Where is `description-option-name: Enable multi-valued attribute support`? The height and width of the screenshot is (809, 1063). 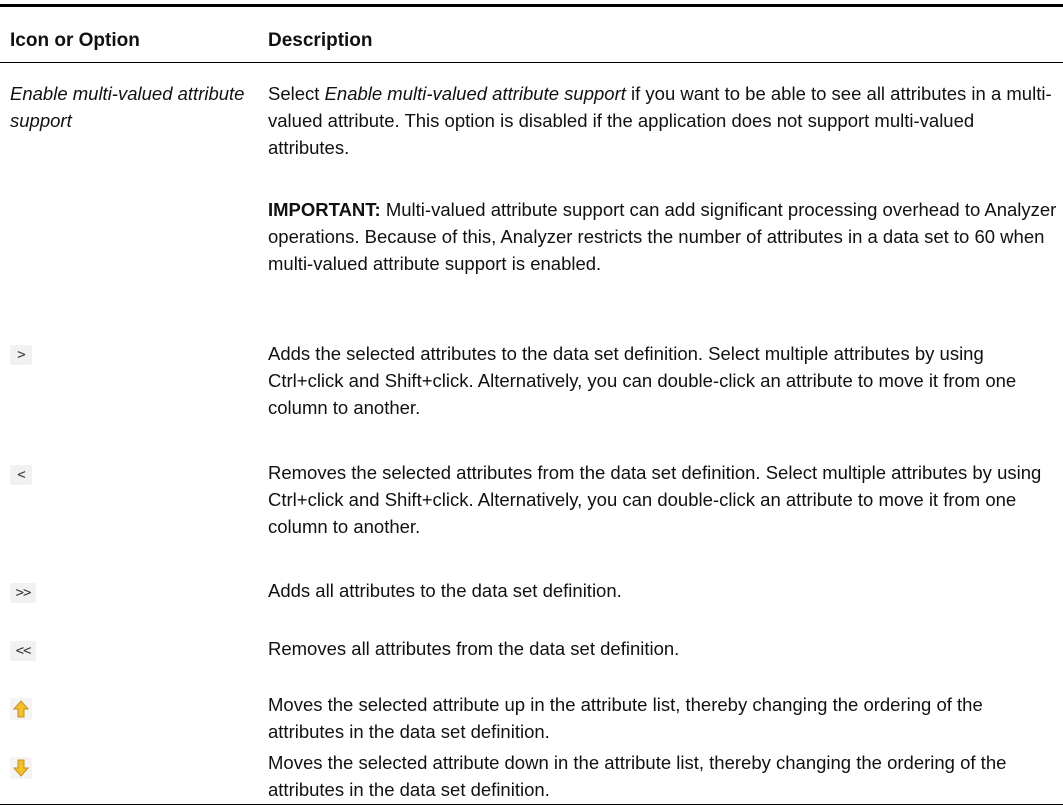 description-option-name: Enable multi-valued attribute support is located at coordinates (475, 93).